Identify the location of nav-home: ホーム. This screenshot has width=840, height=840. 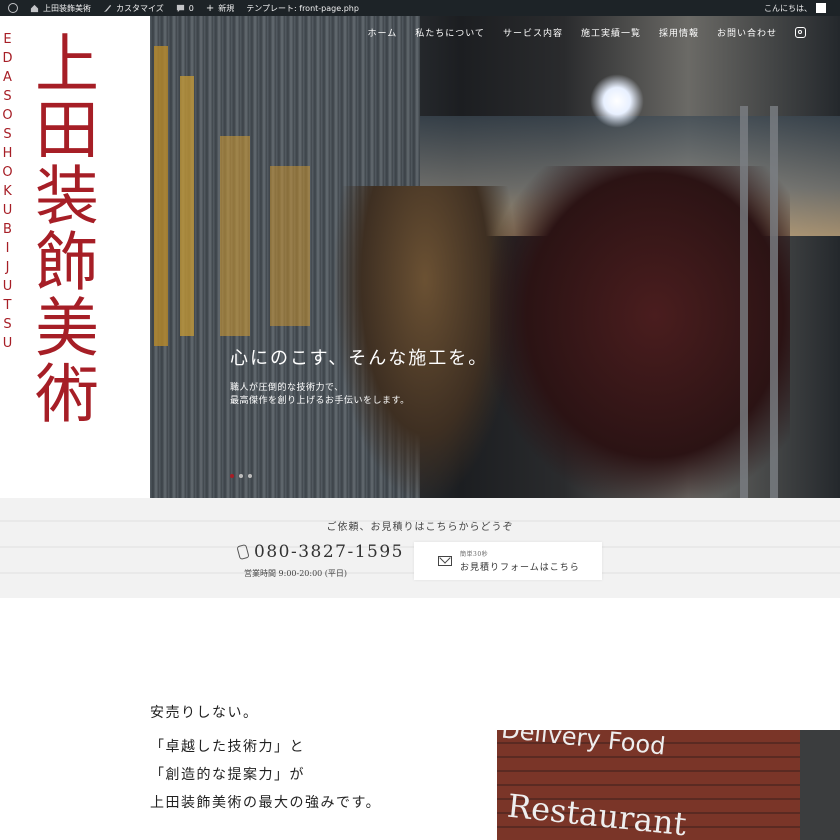
(382, 32).